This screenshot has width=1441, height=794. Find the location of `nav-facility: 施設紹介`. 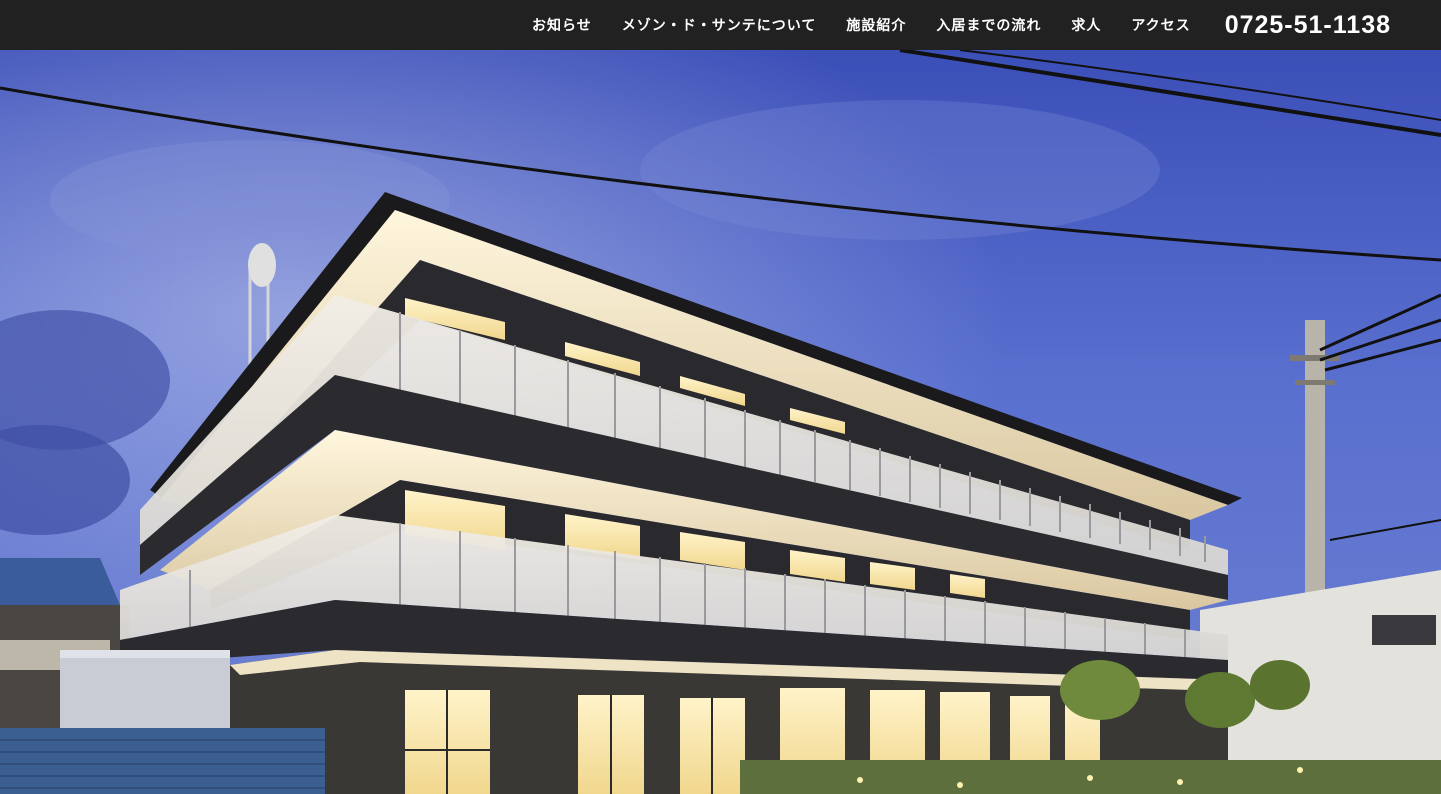

nav-facility: 施設紹介 is located at coordinates (876, 25).